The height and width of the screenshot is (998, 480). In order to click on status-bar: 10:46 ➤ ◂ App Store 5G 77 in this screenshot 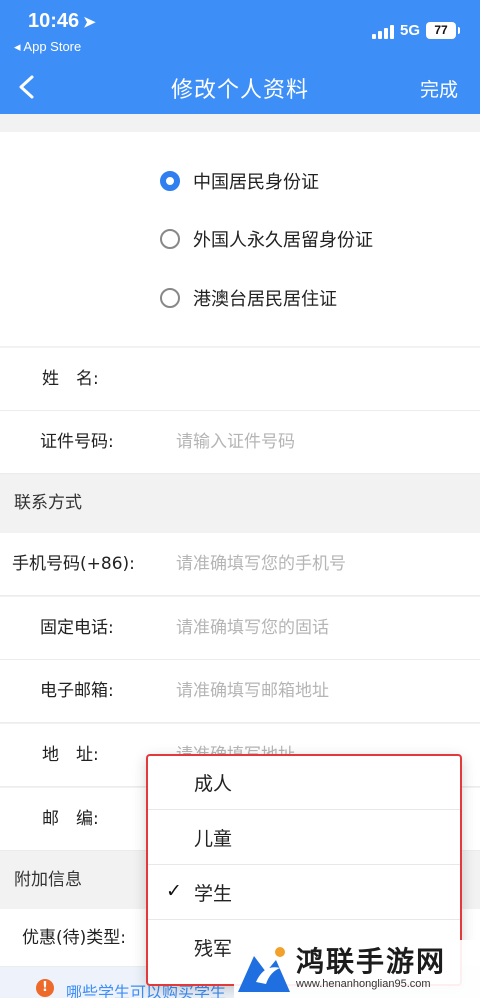, I will do `click(240, 30)`.